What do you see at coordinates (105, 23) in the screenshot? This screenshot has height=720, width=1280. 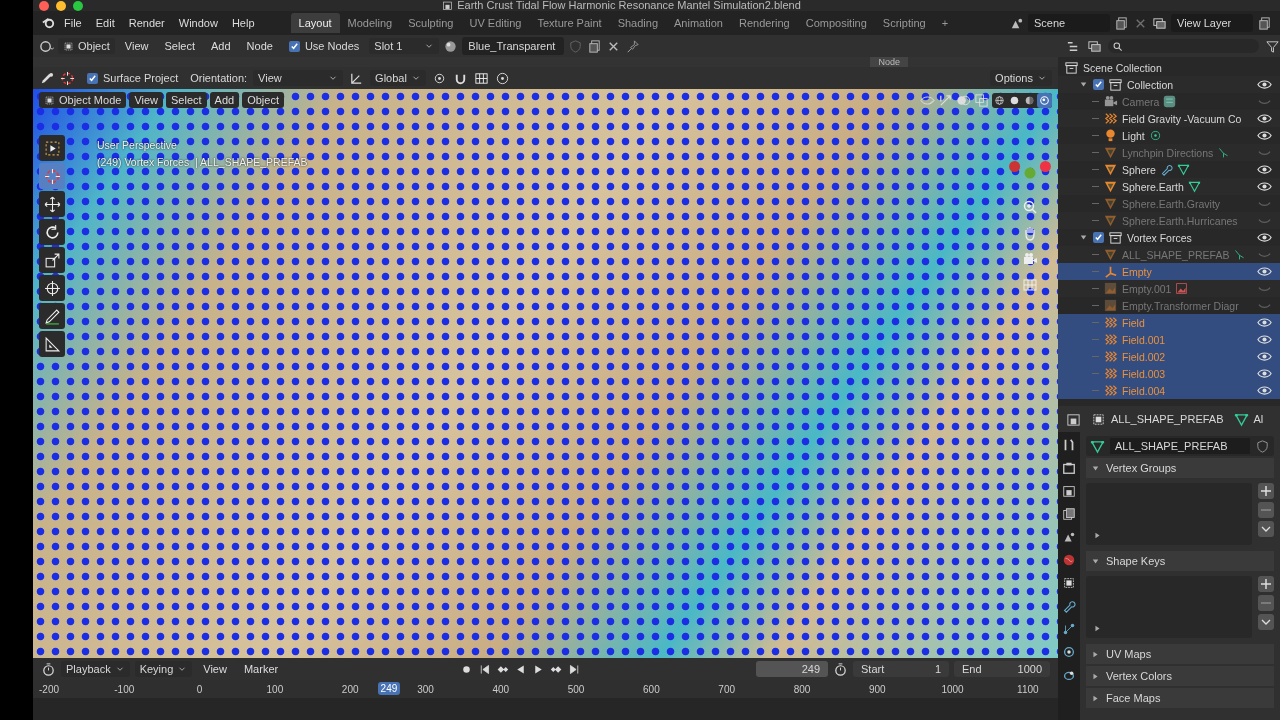 I see `menu-item: Edit` at bounding box center [105, 23].